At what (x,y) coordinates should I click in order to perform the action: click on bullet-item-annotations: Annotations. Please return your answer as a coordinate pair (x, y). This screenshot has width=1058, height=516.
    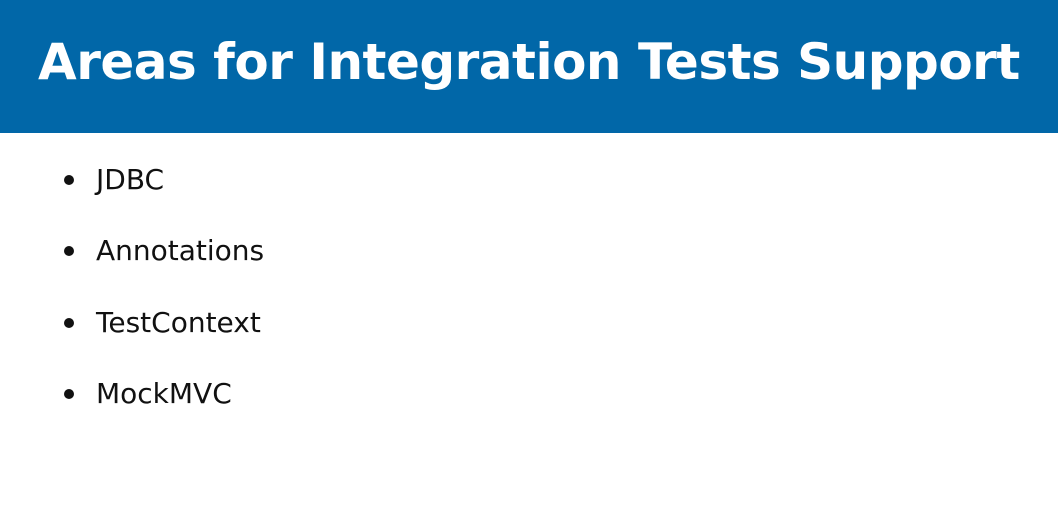
    Looking at the image, I should click on (314, 251).